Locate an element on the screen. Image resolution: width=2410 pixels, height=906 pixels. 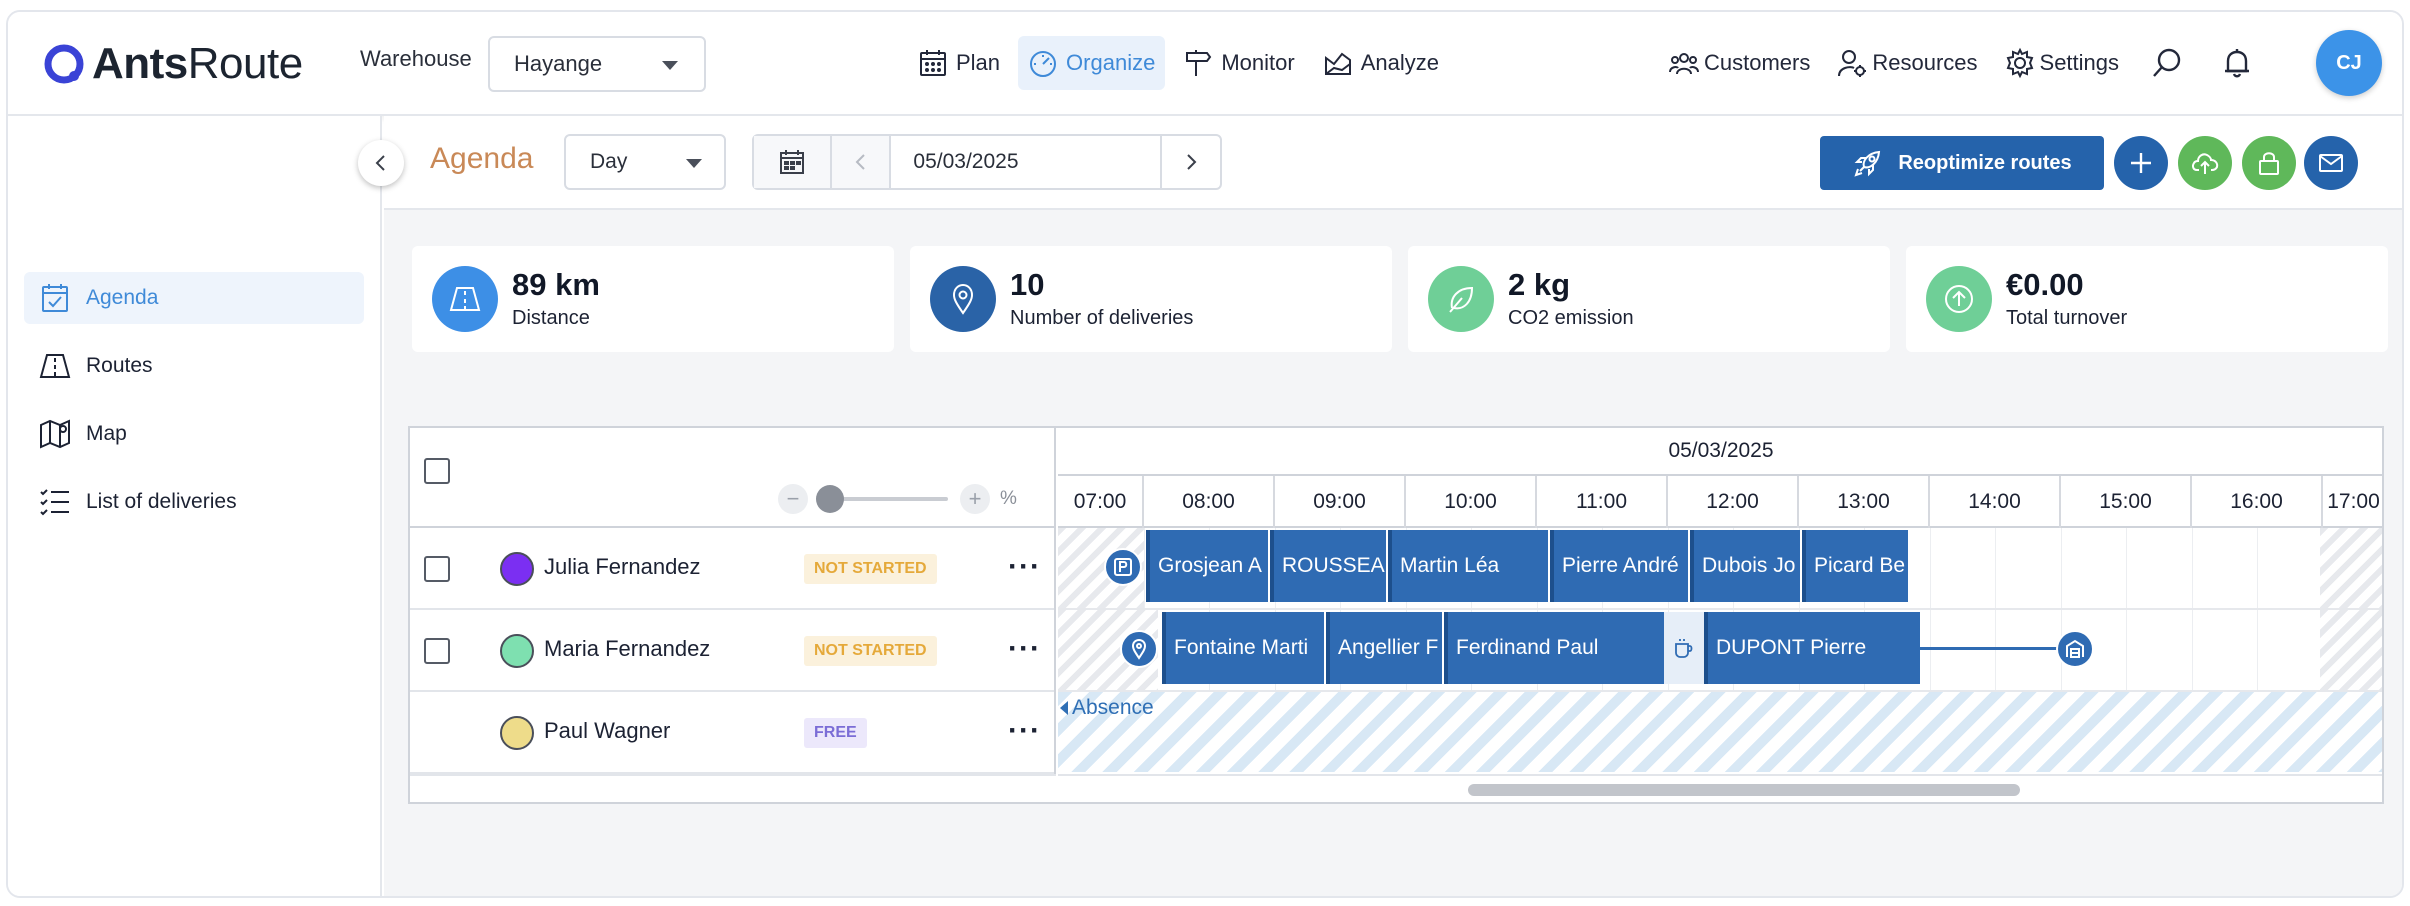
resource-name: Julia Fernandez is located at coordinates (622, 566).